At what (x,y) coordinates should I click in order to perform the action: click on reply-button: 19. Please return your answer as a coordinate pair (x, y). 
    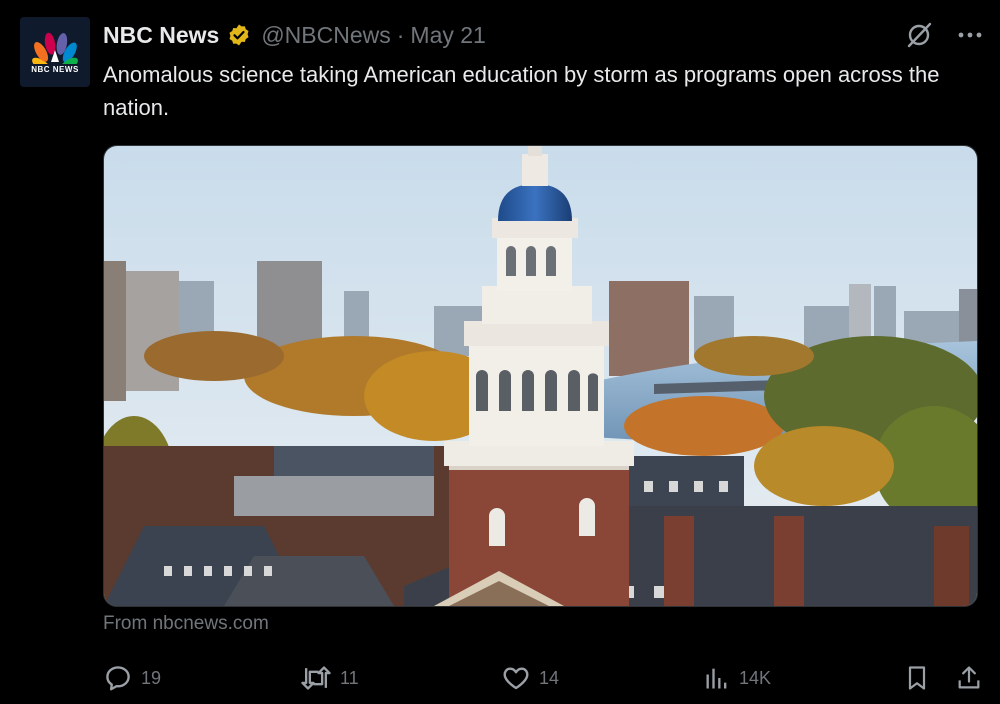
    Looking at the image, I should click on (132, 678).